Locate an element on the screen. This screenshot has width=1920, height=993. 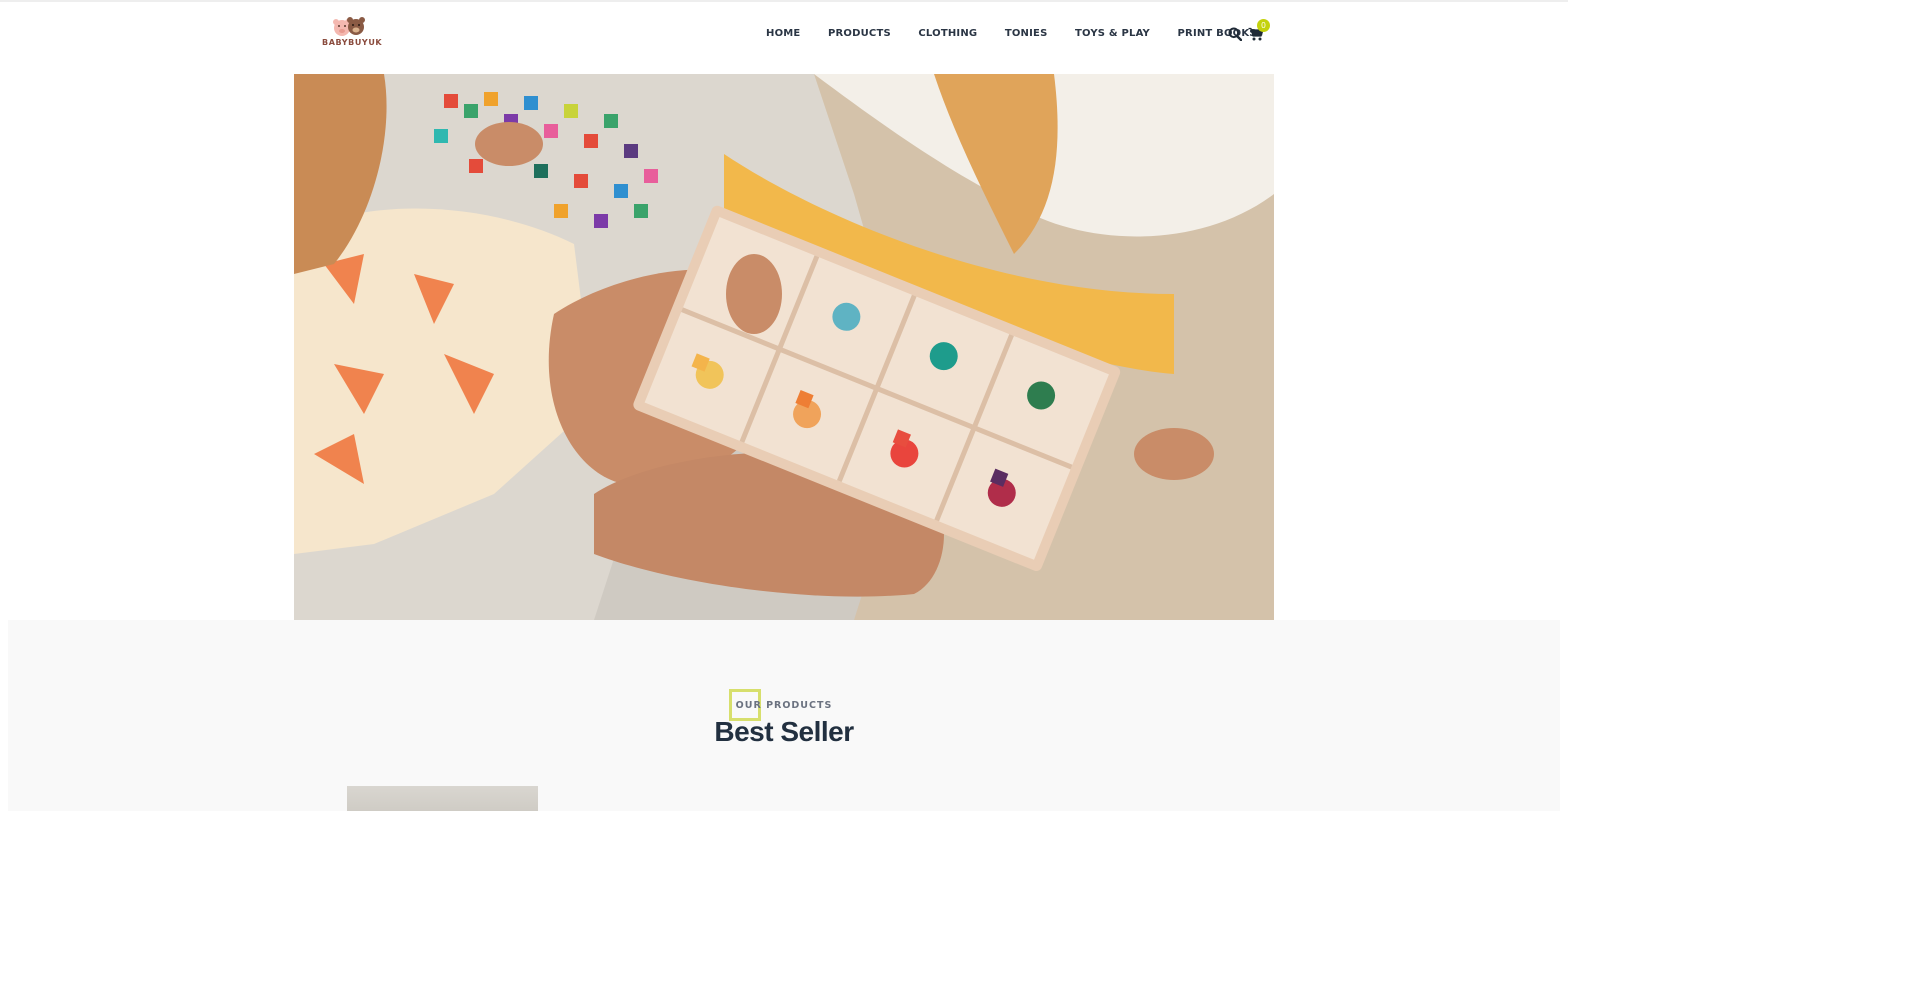
nav-item-tonies: TONIES is located at coordinates (1026, 34).